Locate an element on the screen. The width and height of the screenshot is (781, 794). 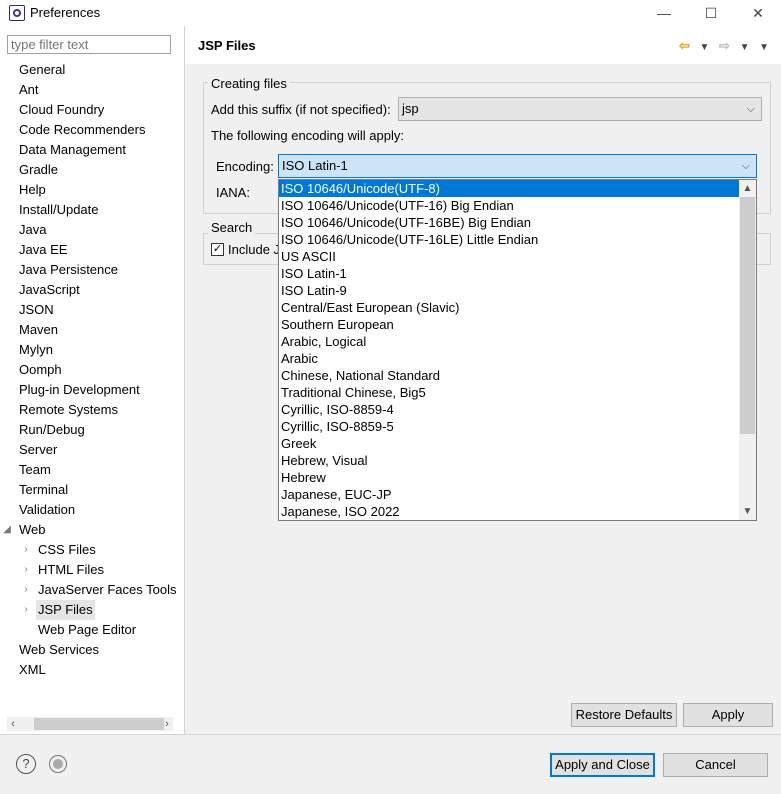
tree-item: XML is located at coordinates (92, 670).